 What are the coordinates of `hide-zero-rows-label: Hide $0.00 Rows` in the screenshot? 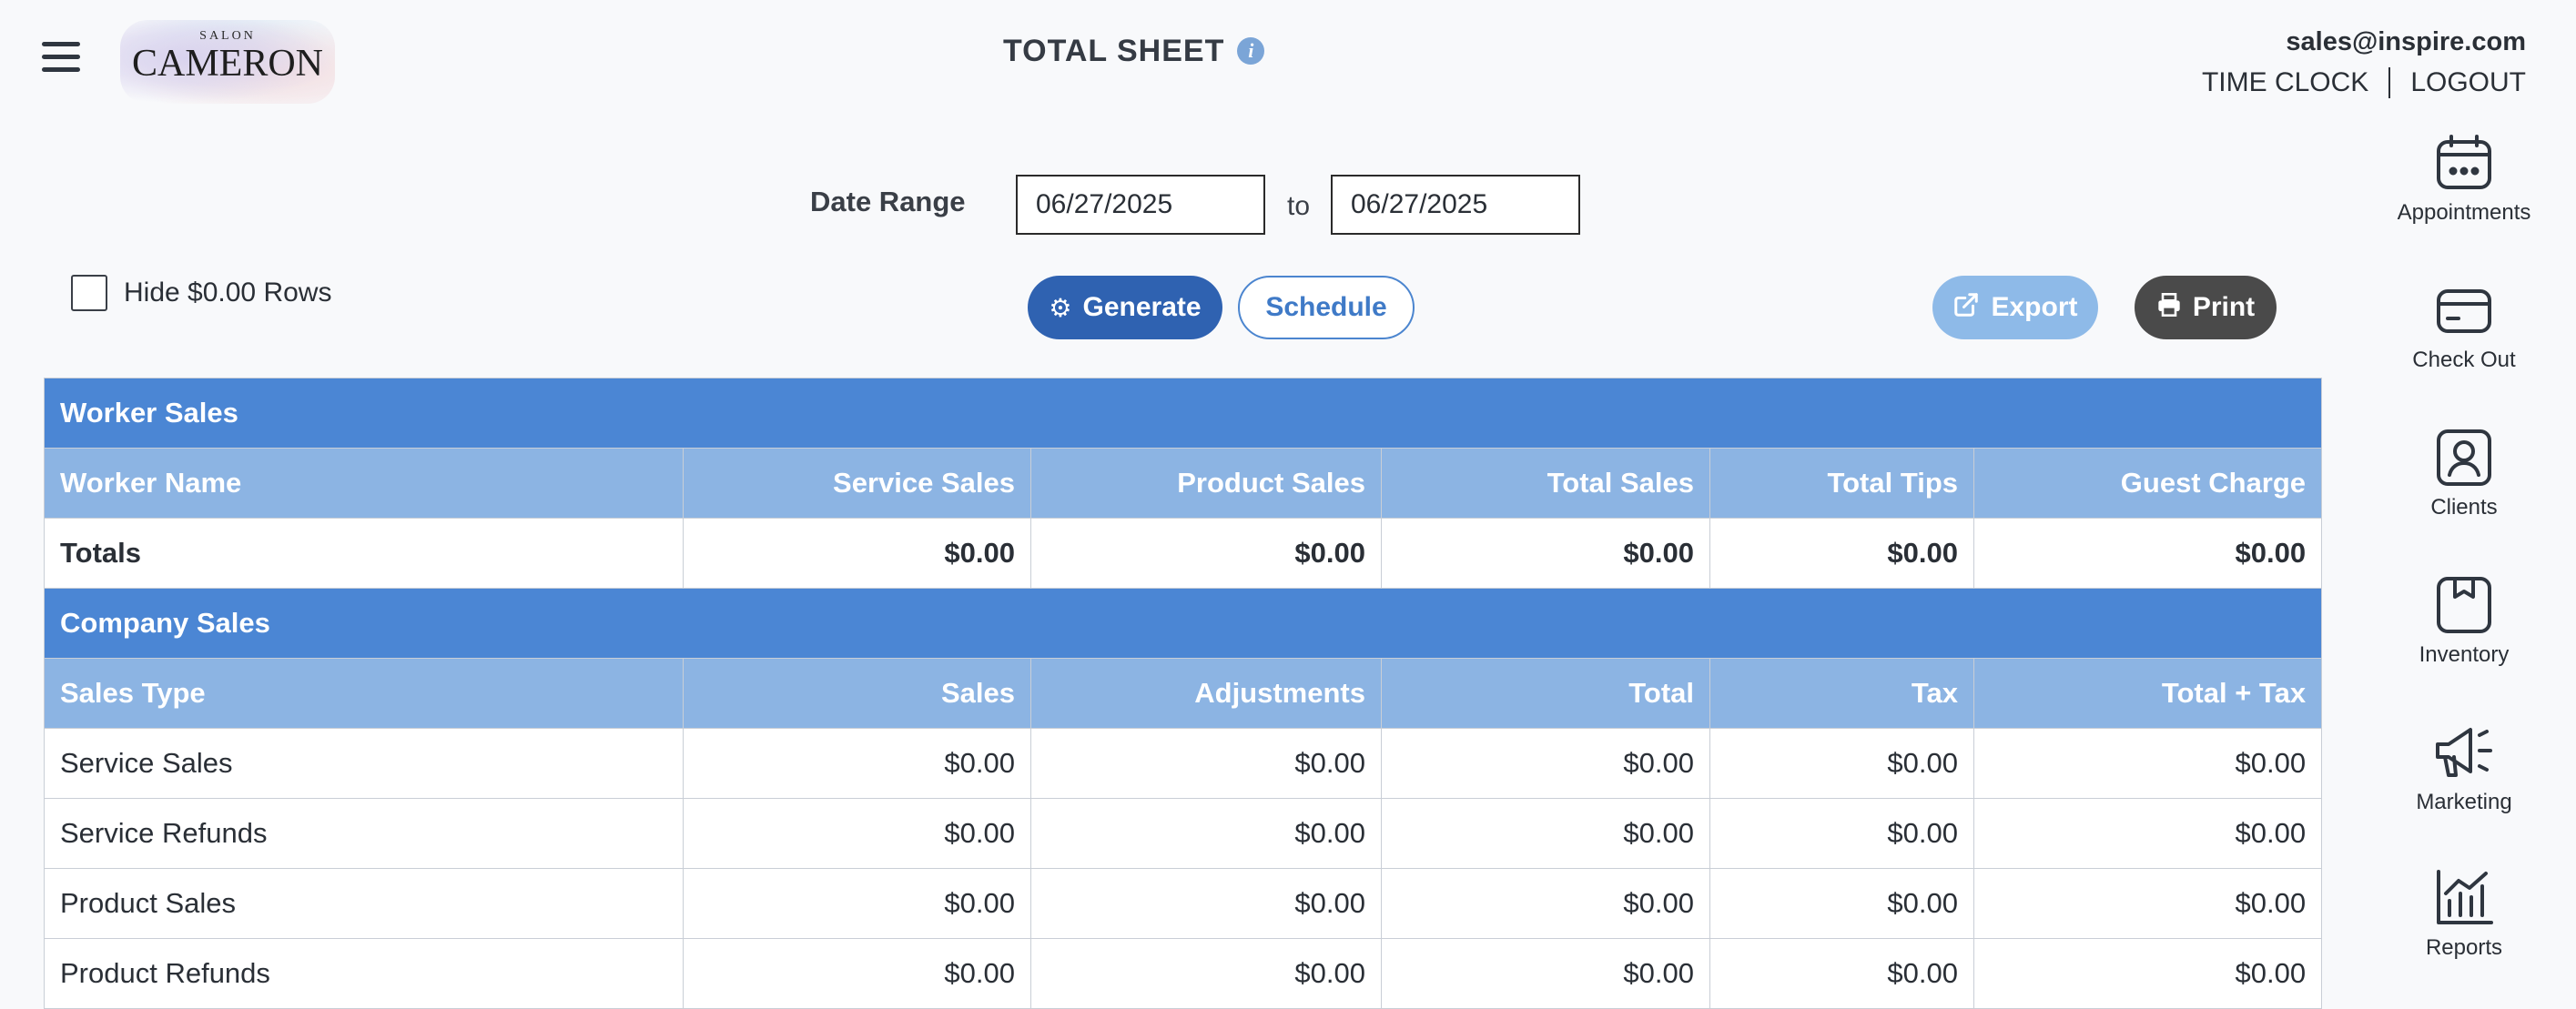 It's located at (228, 292).